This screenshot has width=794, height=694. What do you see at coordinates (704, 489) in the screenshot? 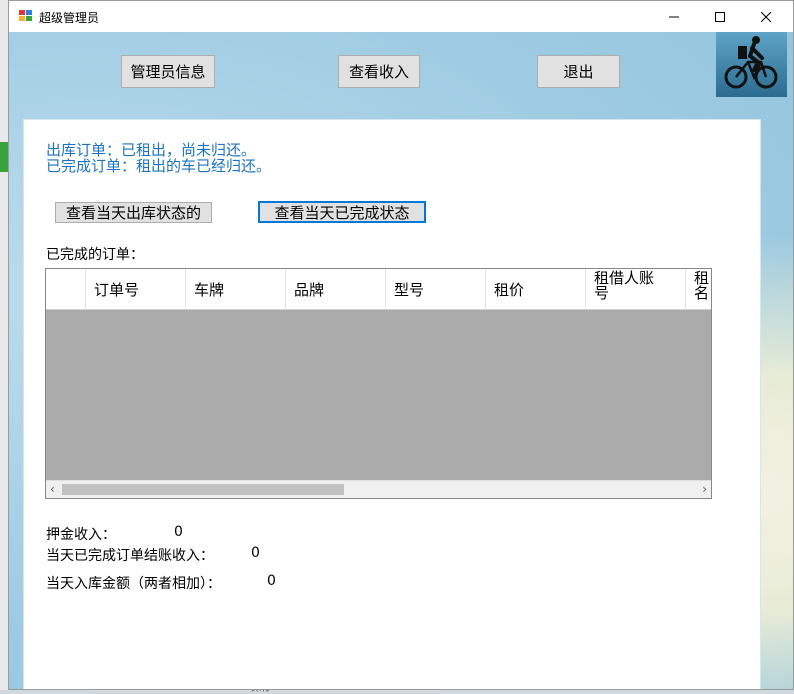
I see `scroll-right-icon: ›` at bounding box center [704, 489].